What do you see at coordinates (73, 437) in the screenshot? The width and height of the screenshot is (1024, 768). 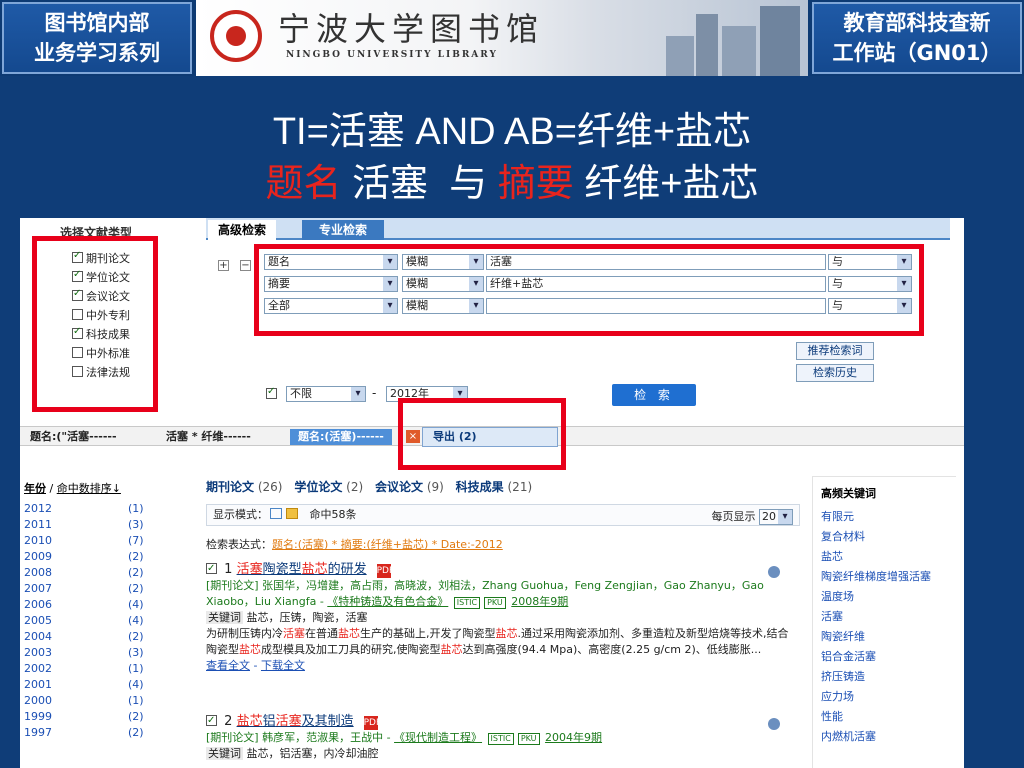 I see `history-item-1: 题名:("活塞------` at bounding box center [73, 437].